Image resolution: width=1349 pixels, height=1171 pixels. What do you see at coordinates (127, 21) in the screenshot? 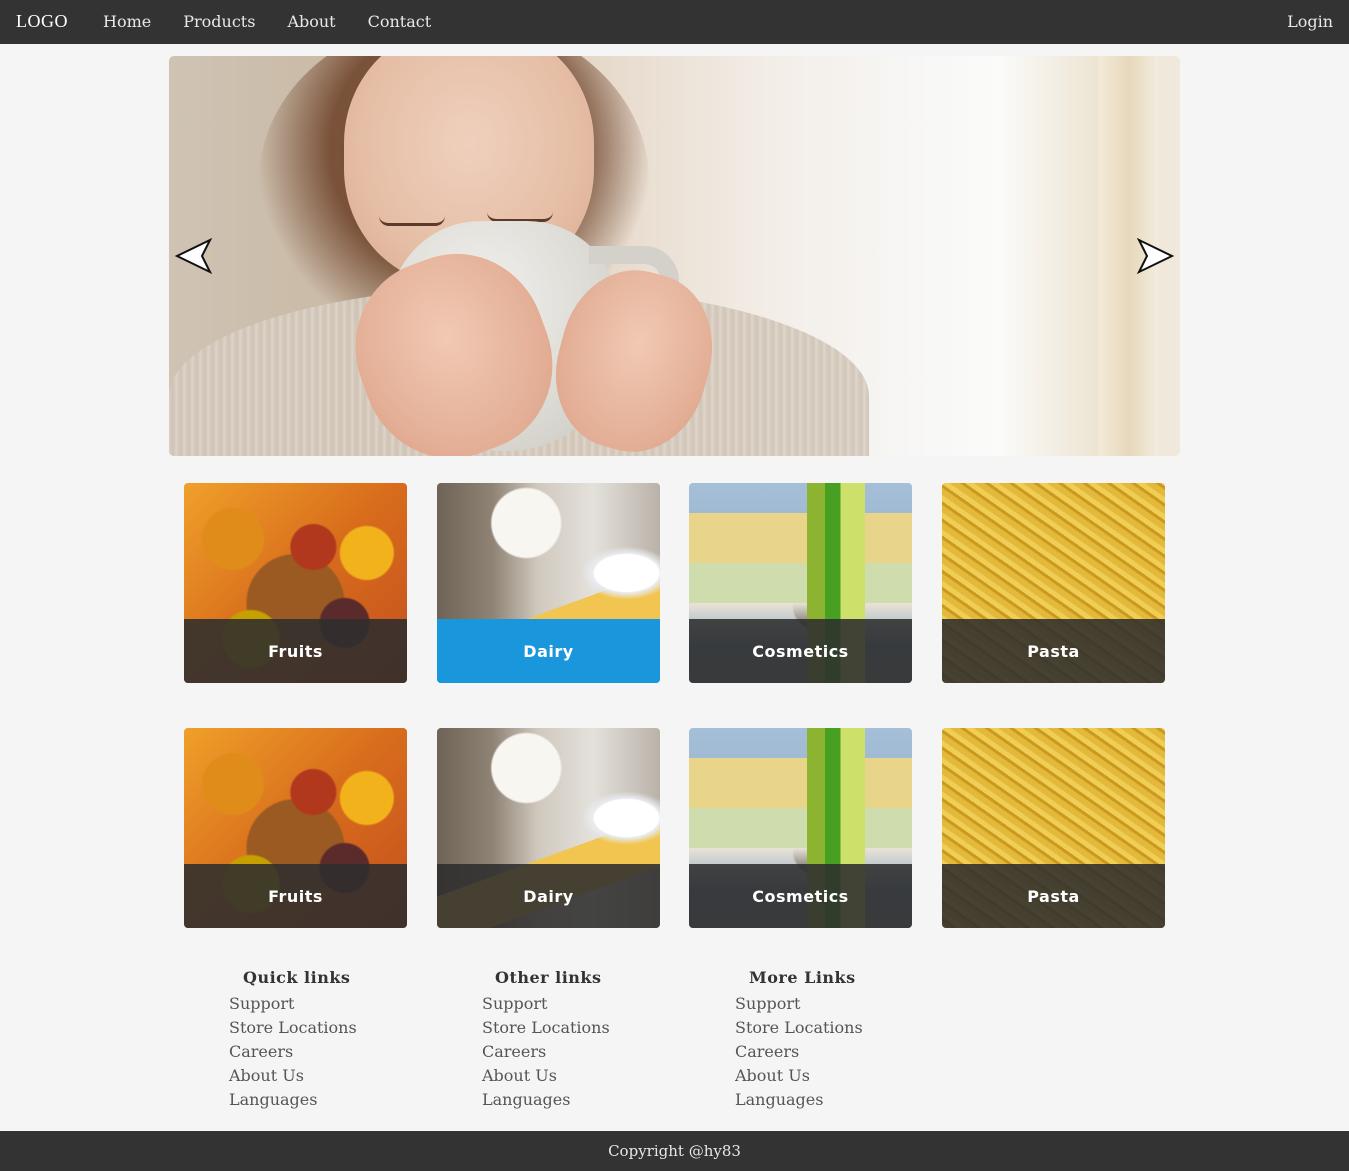
I see `nav-home: Home` at bounding box center [127, 21].